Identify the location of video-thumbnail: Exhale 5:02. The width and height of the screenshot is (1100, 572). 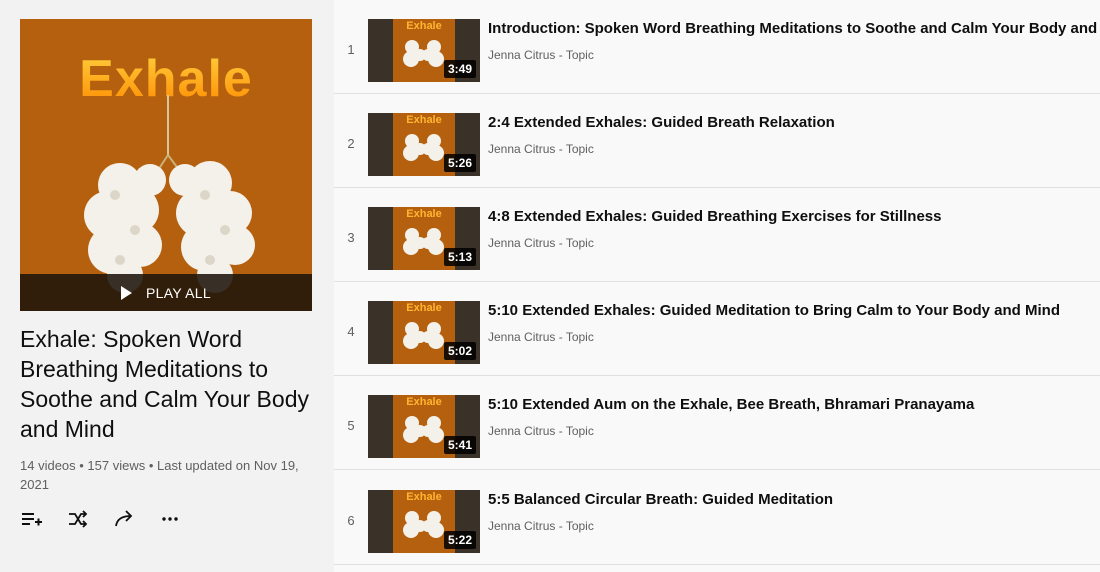
(424, 332).